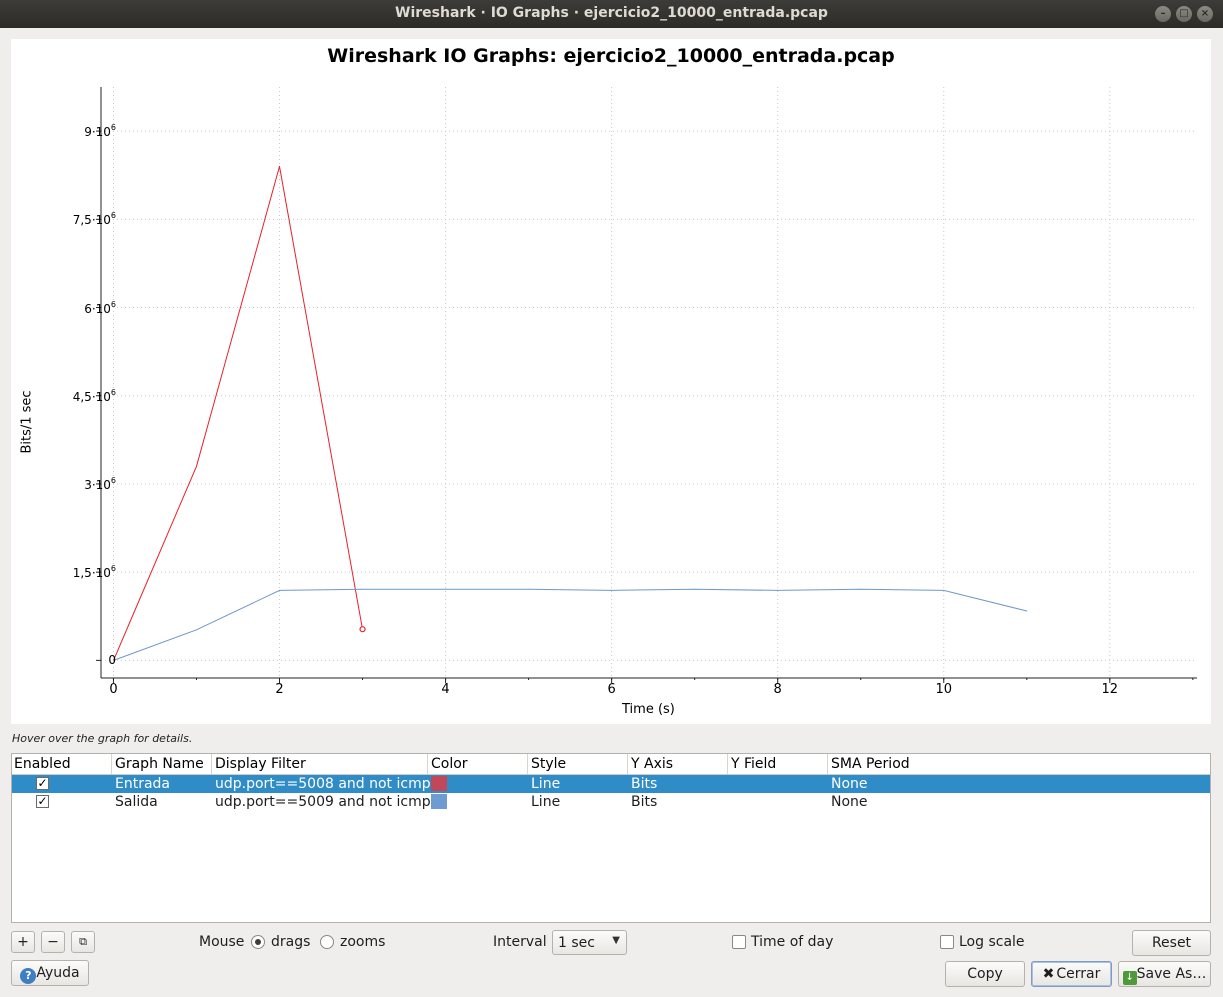 The image size is (1223, 997). What do you see at coordinates (1184, 14) in the screenshot?
I see `maximize-icon: □` at bounding box center [1184, 14].